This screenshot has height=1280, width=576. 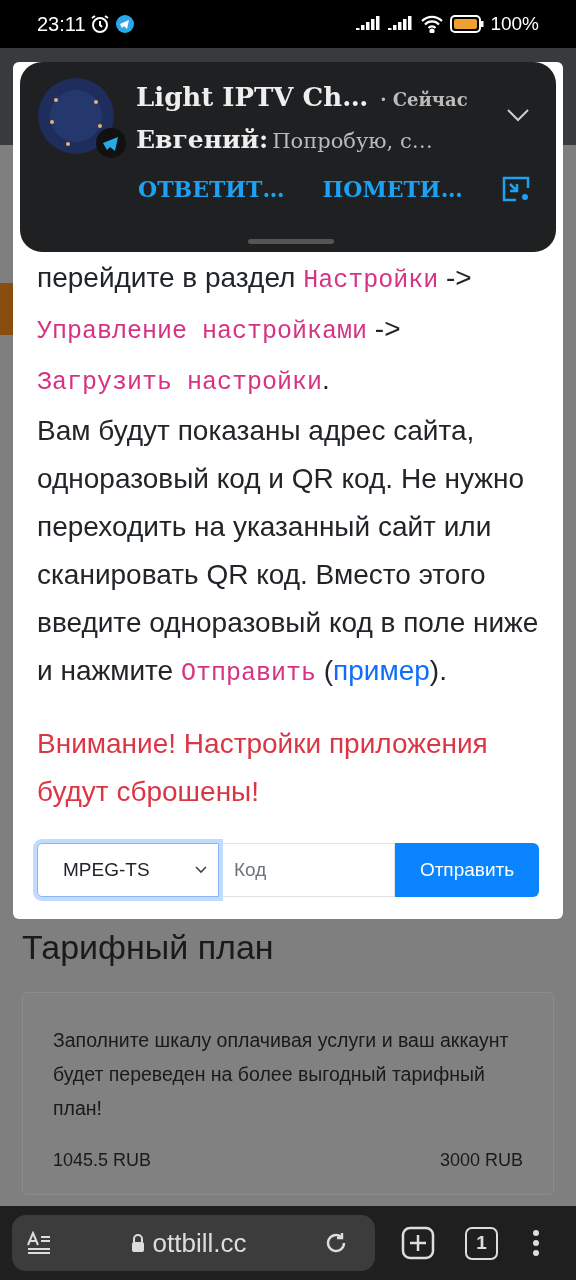 What do you see at coordinates (99, 24) in the screenshot?
I see `alarm-icon` at bounding box center [99, 24].